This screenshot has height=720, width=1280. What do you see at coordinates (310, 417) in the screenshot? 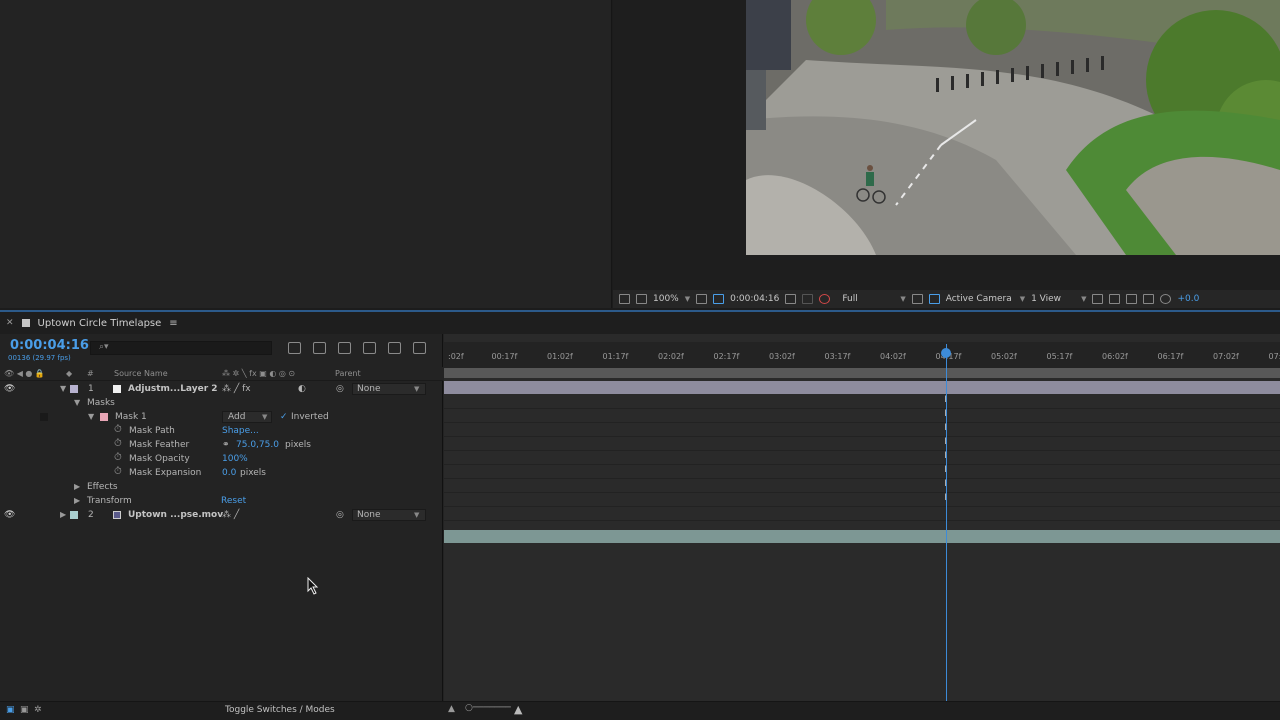
I see `inverted-label: Inverted` at bounding box center [310, 417].